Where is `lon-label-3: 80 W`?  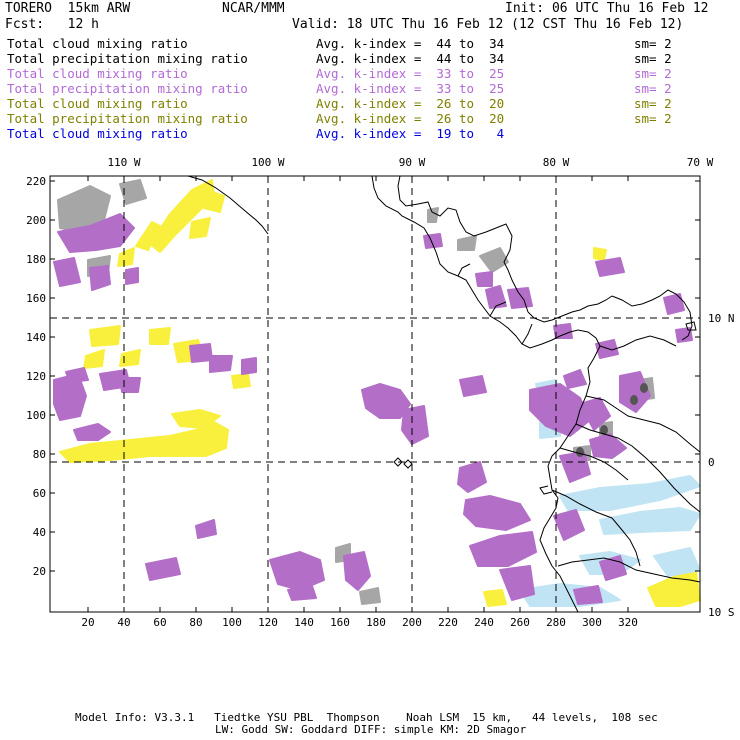 lon-label-3: 80 W is located at coordinates (556, 162).